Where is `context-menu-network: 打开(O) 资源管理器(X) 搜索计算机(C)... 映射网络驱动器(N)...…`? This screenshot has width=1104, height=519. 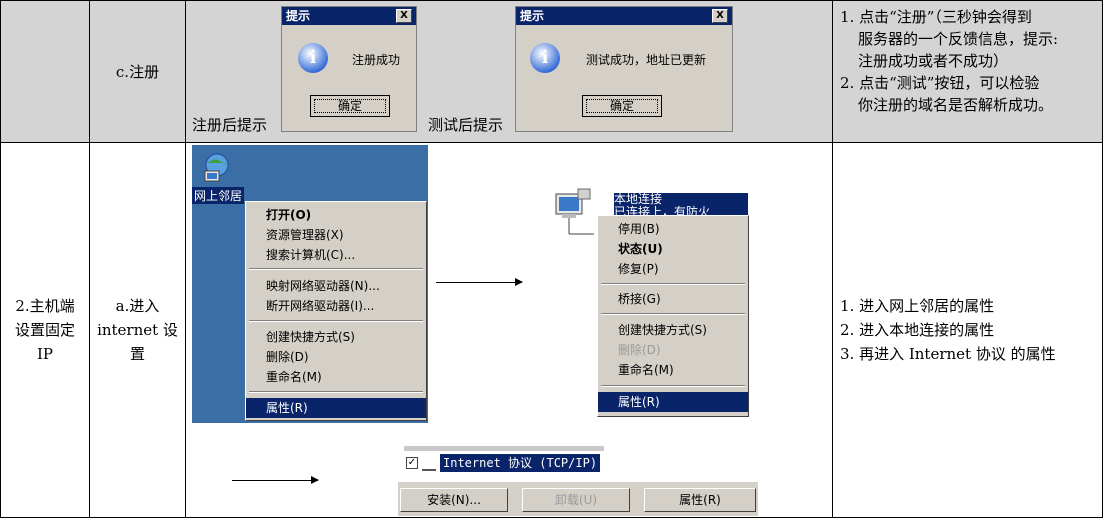
context-menu-network: 打开(O) 资源管理器(X) 搜索计算机(C)... 映射网络驱动器(N)...… is located at coordinates (336, 311).